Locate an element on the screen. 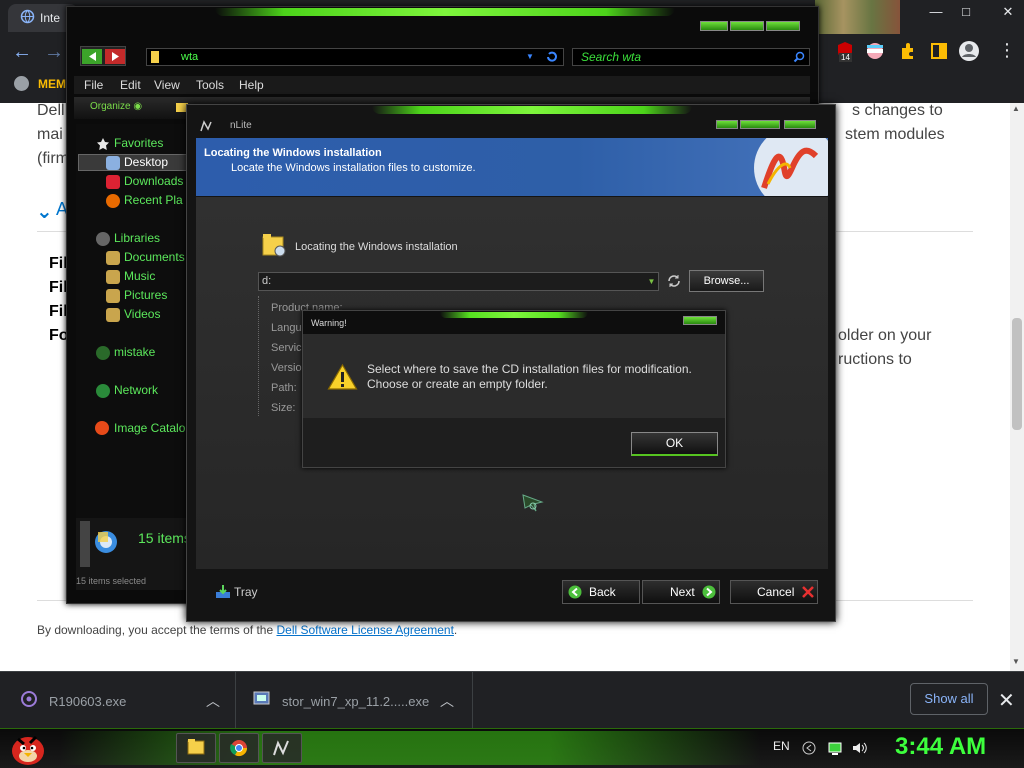 The width and height of the screenshot is (1024, 768). nav-favorites: Favorites is located at coordinates (138, 143).